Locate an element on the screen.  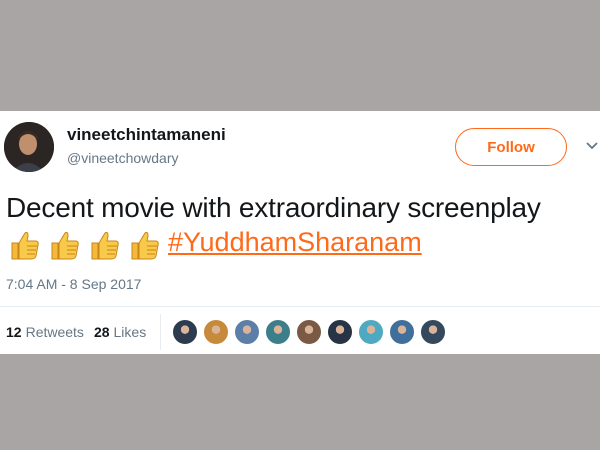
retweets-label: Retweets is located at coordinates (54, 332).